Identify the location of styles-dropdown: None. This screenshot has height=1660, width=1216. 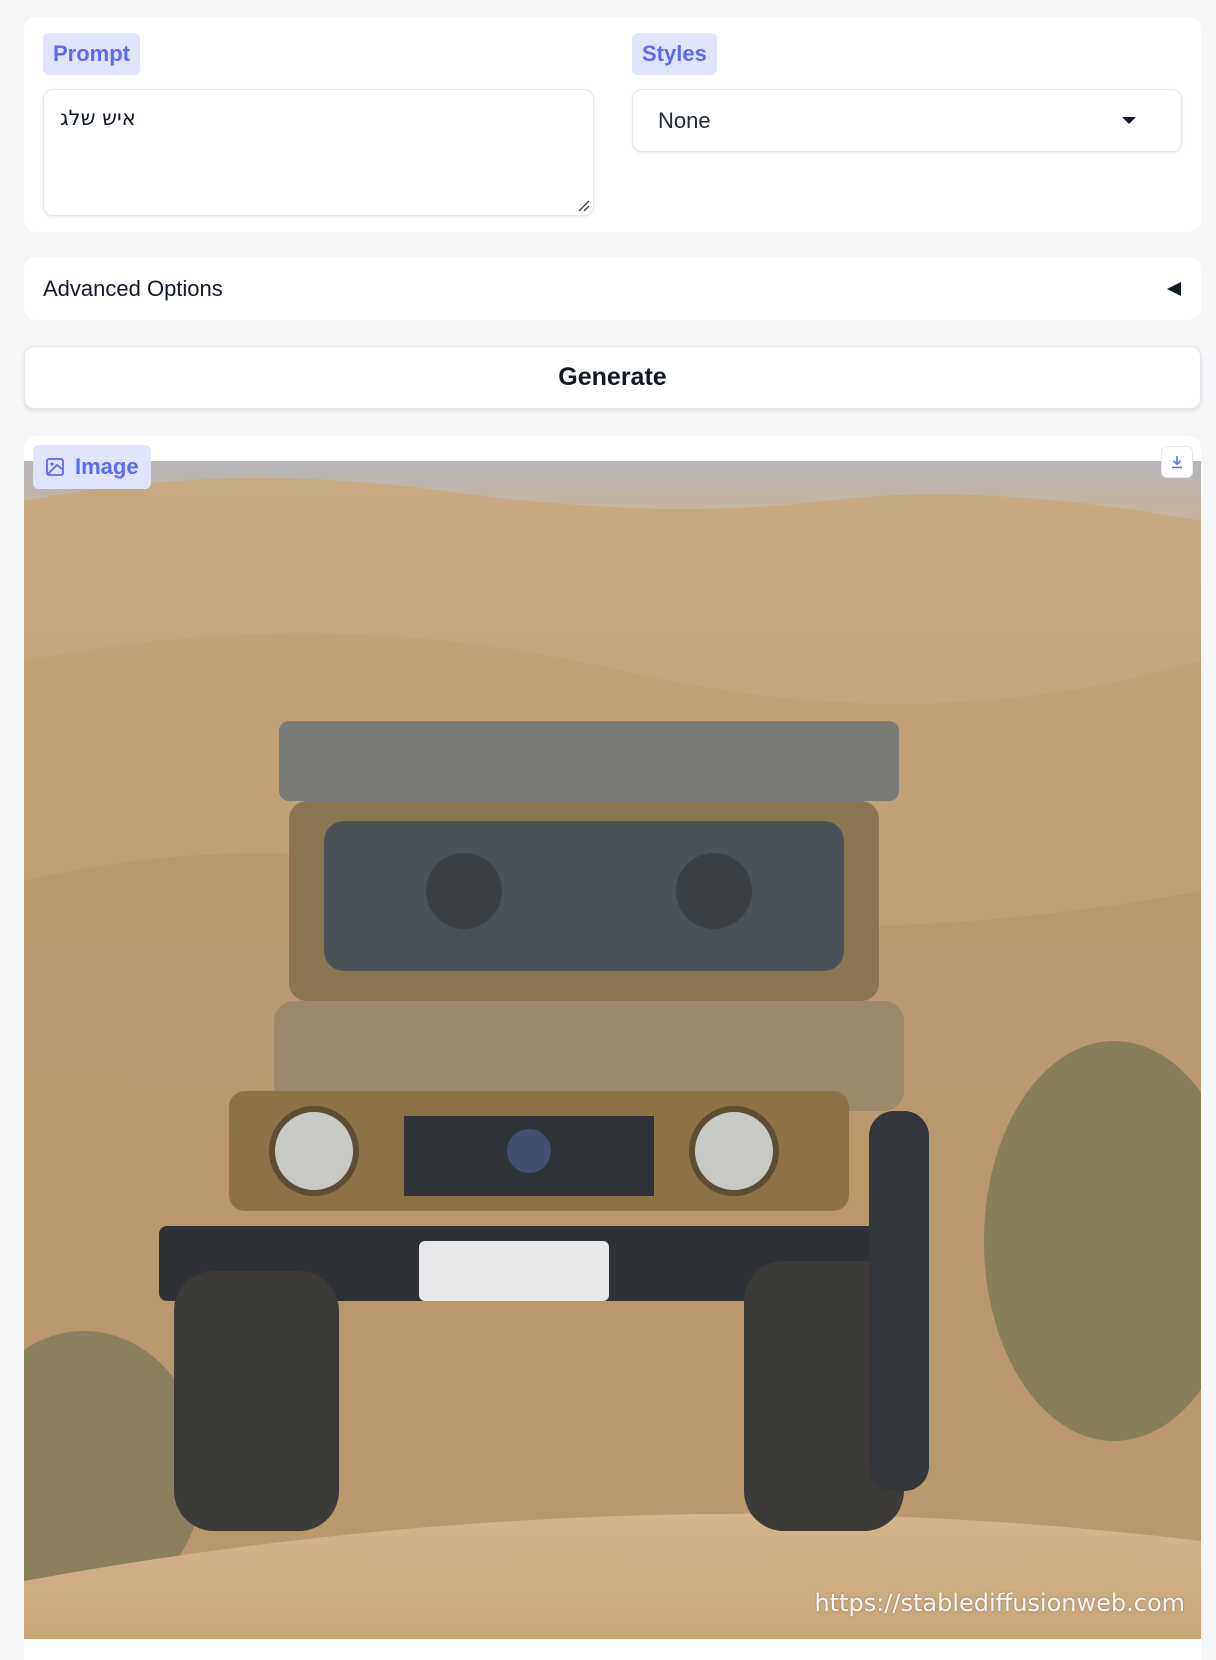
(907, 120).